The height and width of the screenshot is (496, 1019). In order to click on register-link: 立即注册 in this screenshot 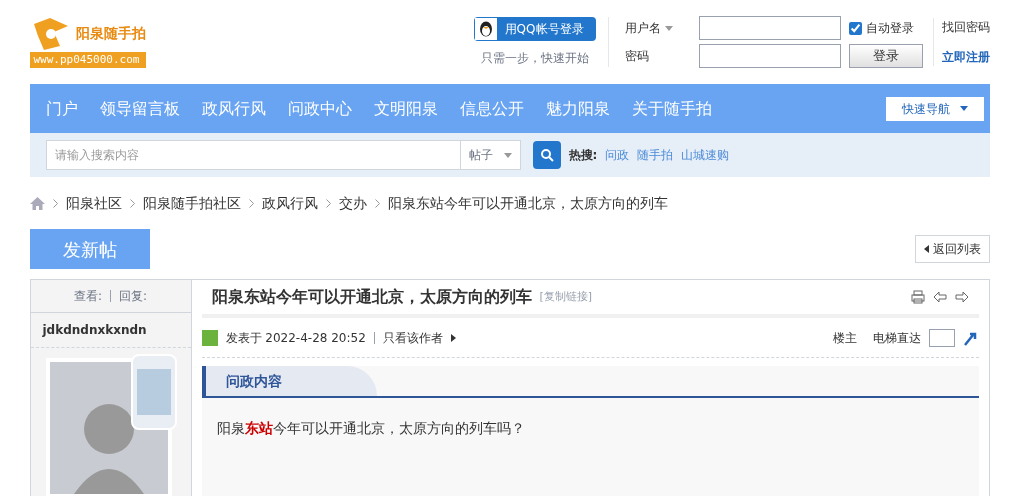, I will do `click(965, 57)`.